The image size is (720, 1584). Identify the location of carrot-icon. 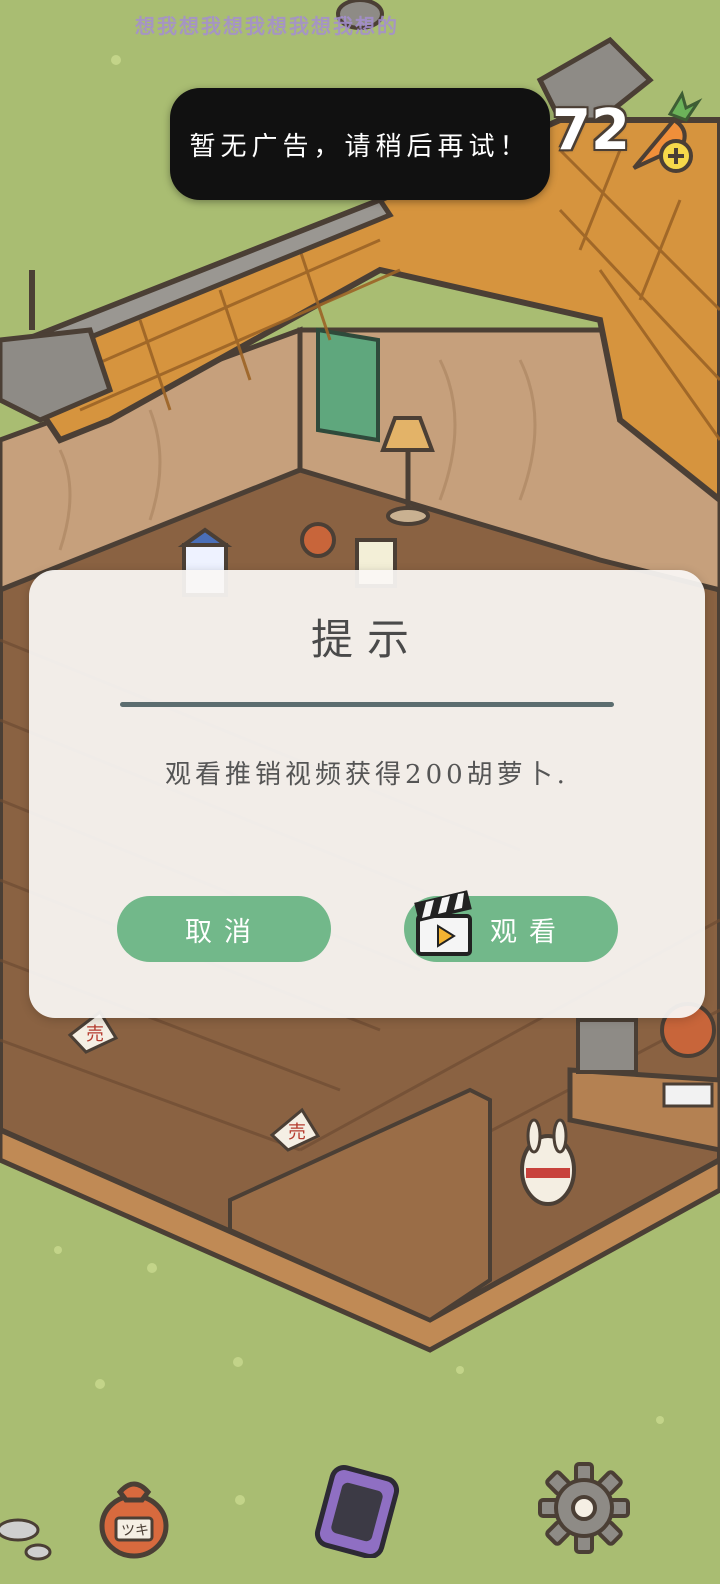
(667, 131).